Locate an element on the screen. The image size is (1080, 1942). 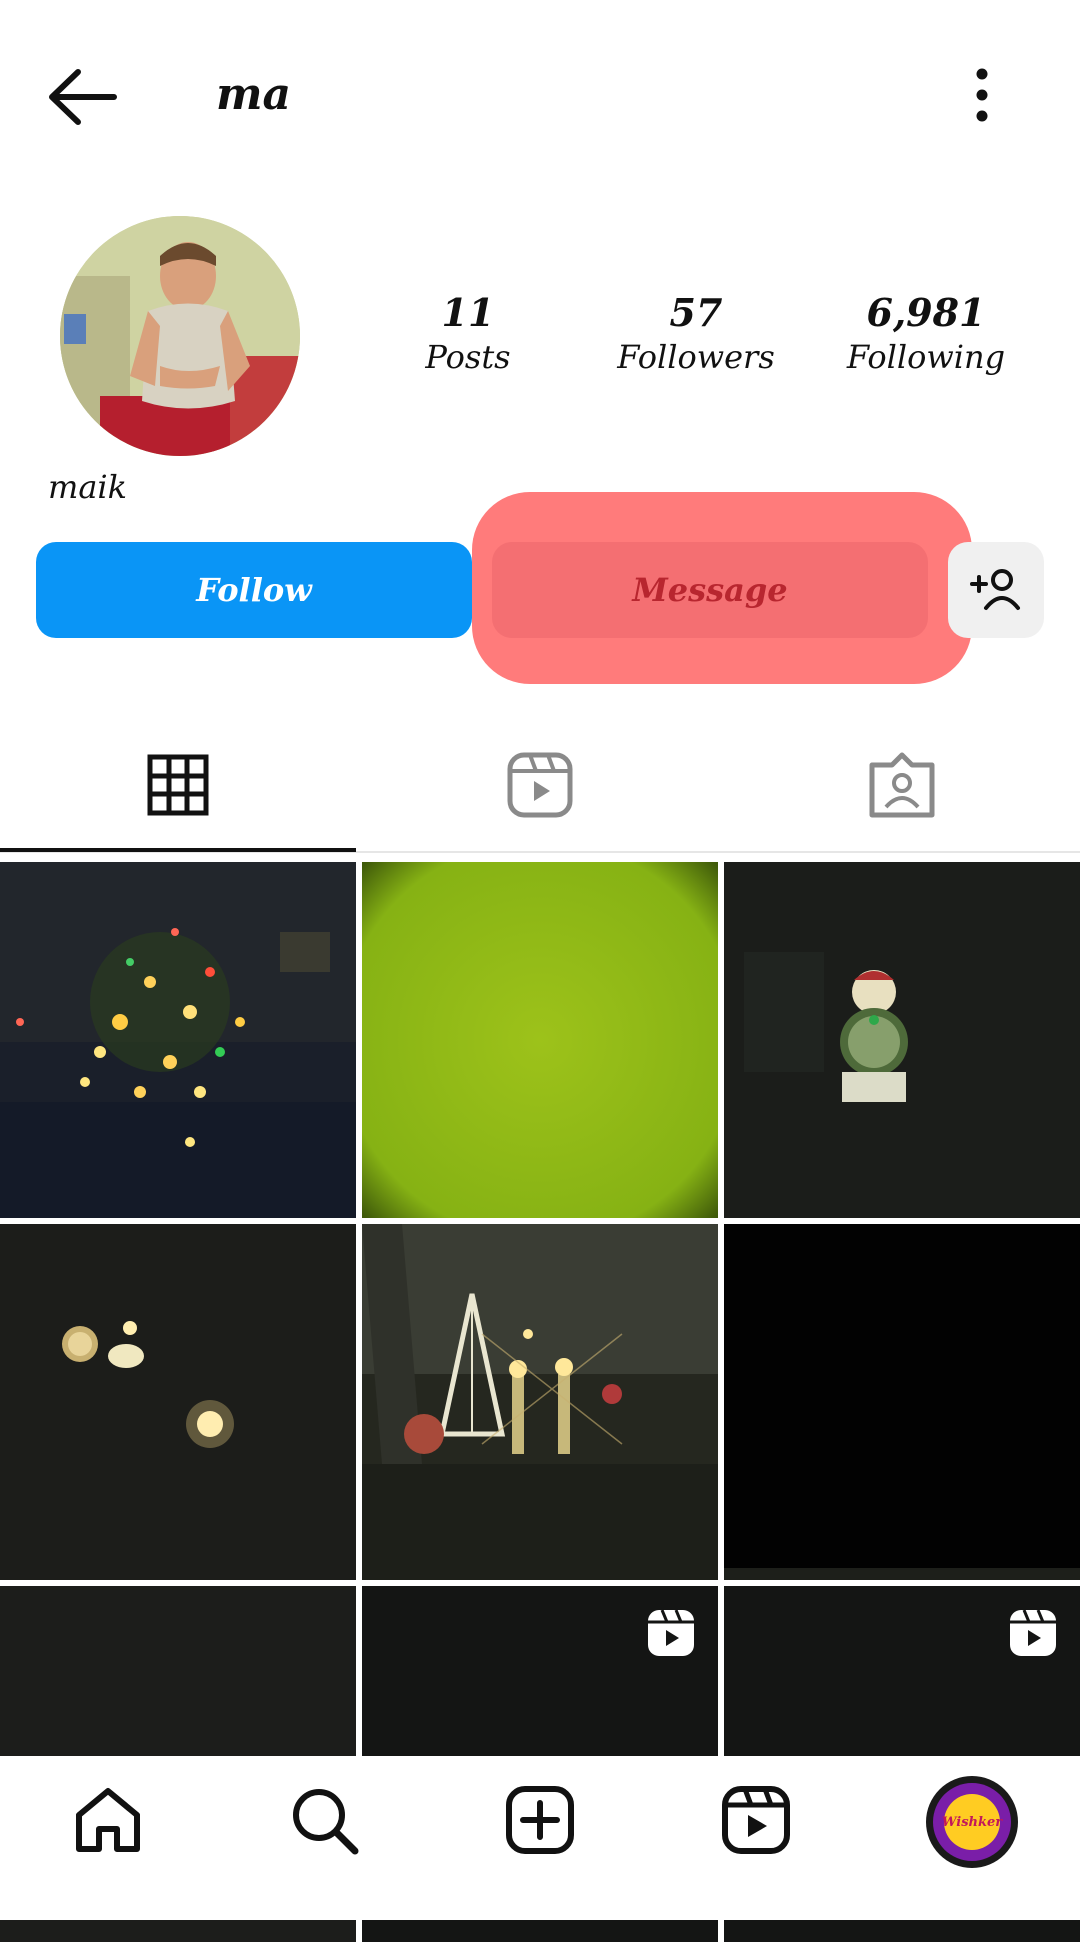
profile-username: maik is located at coordinates (88, 487).